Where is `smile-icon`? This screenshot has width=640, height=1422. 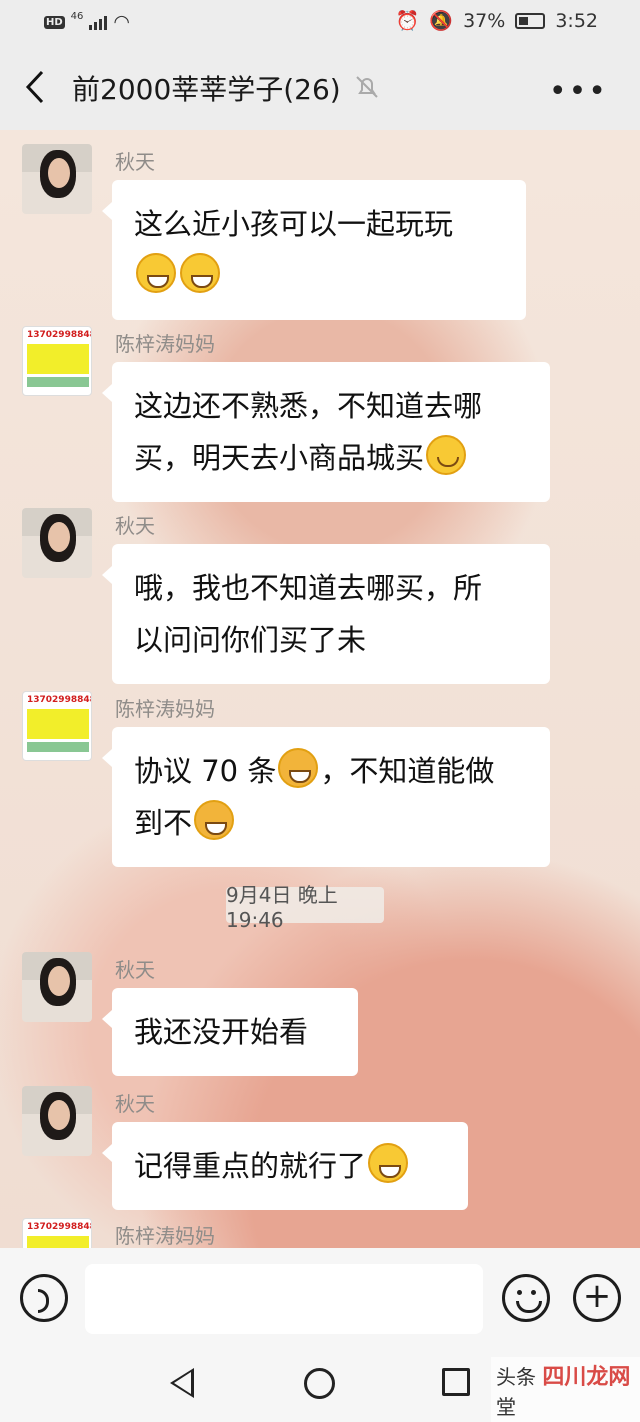
smile-icon is located at coordinates (526, 1298).